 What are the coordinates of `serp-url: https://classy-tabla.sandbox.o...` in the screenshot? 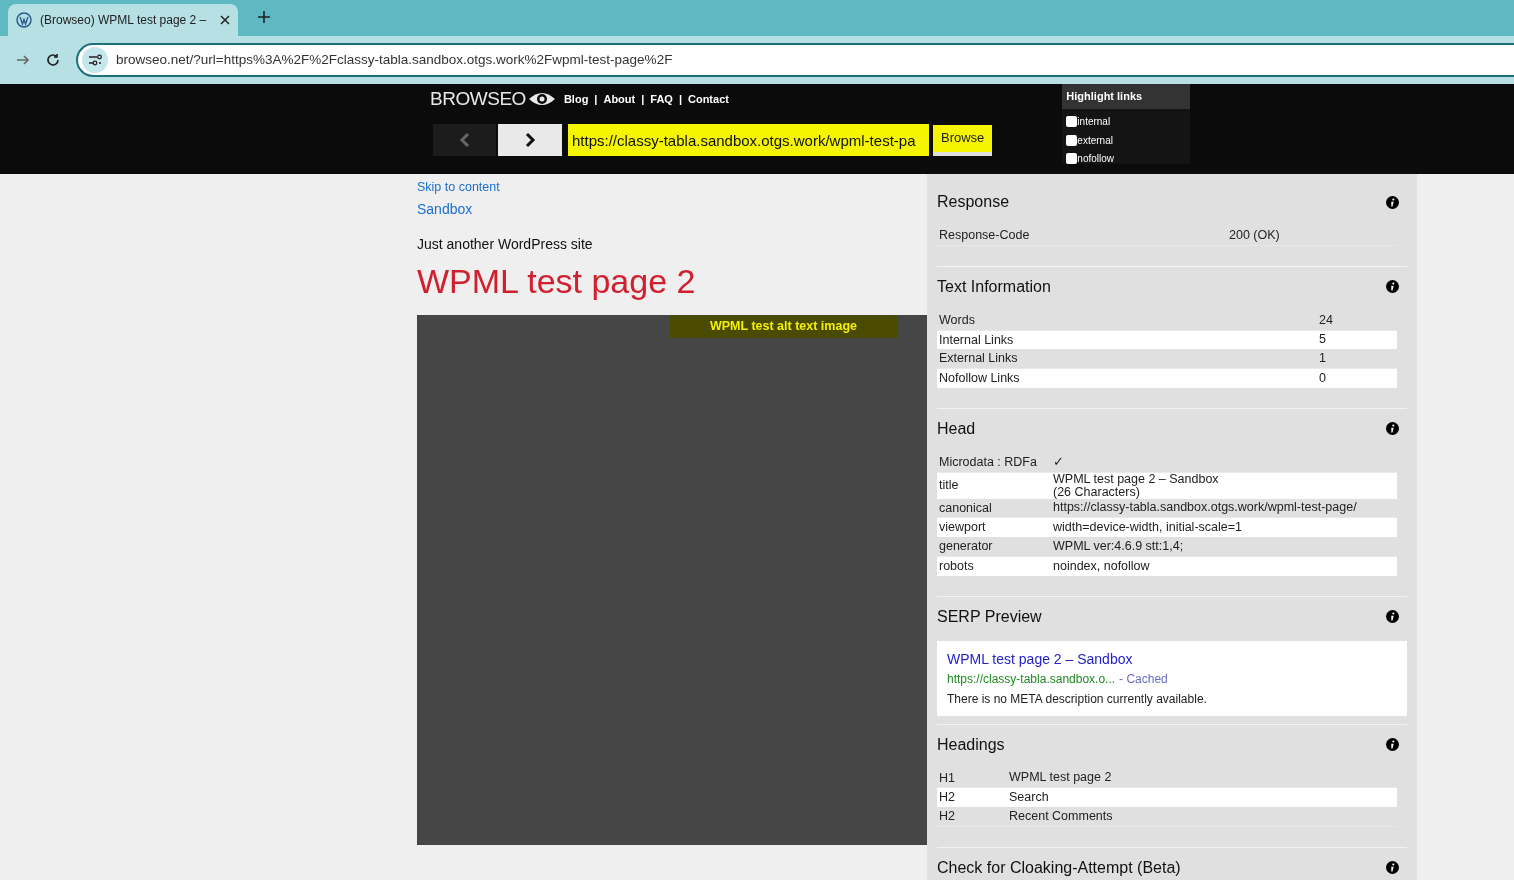 It's located at (1031, 679).